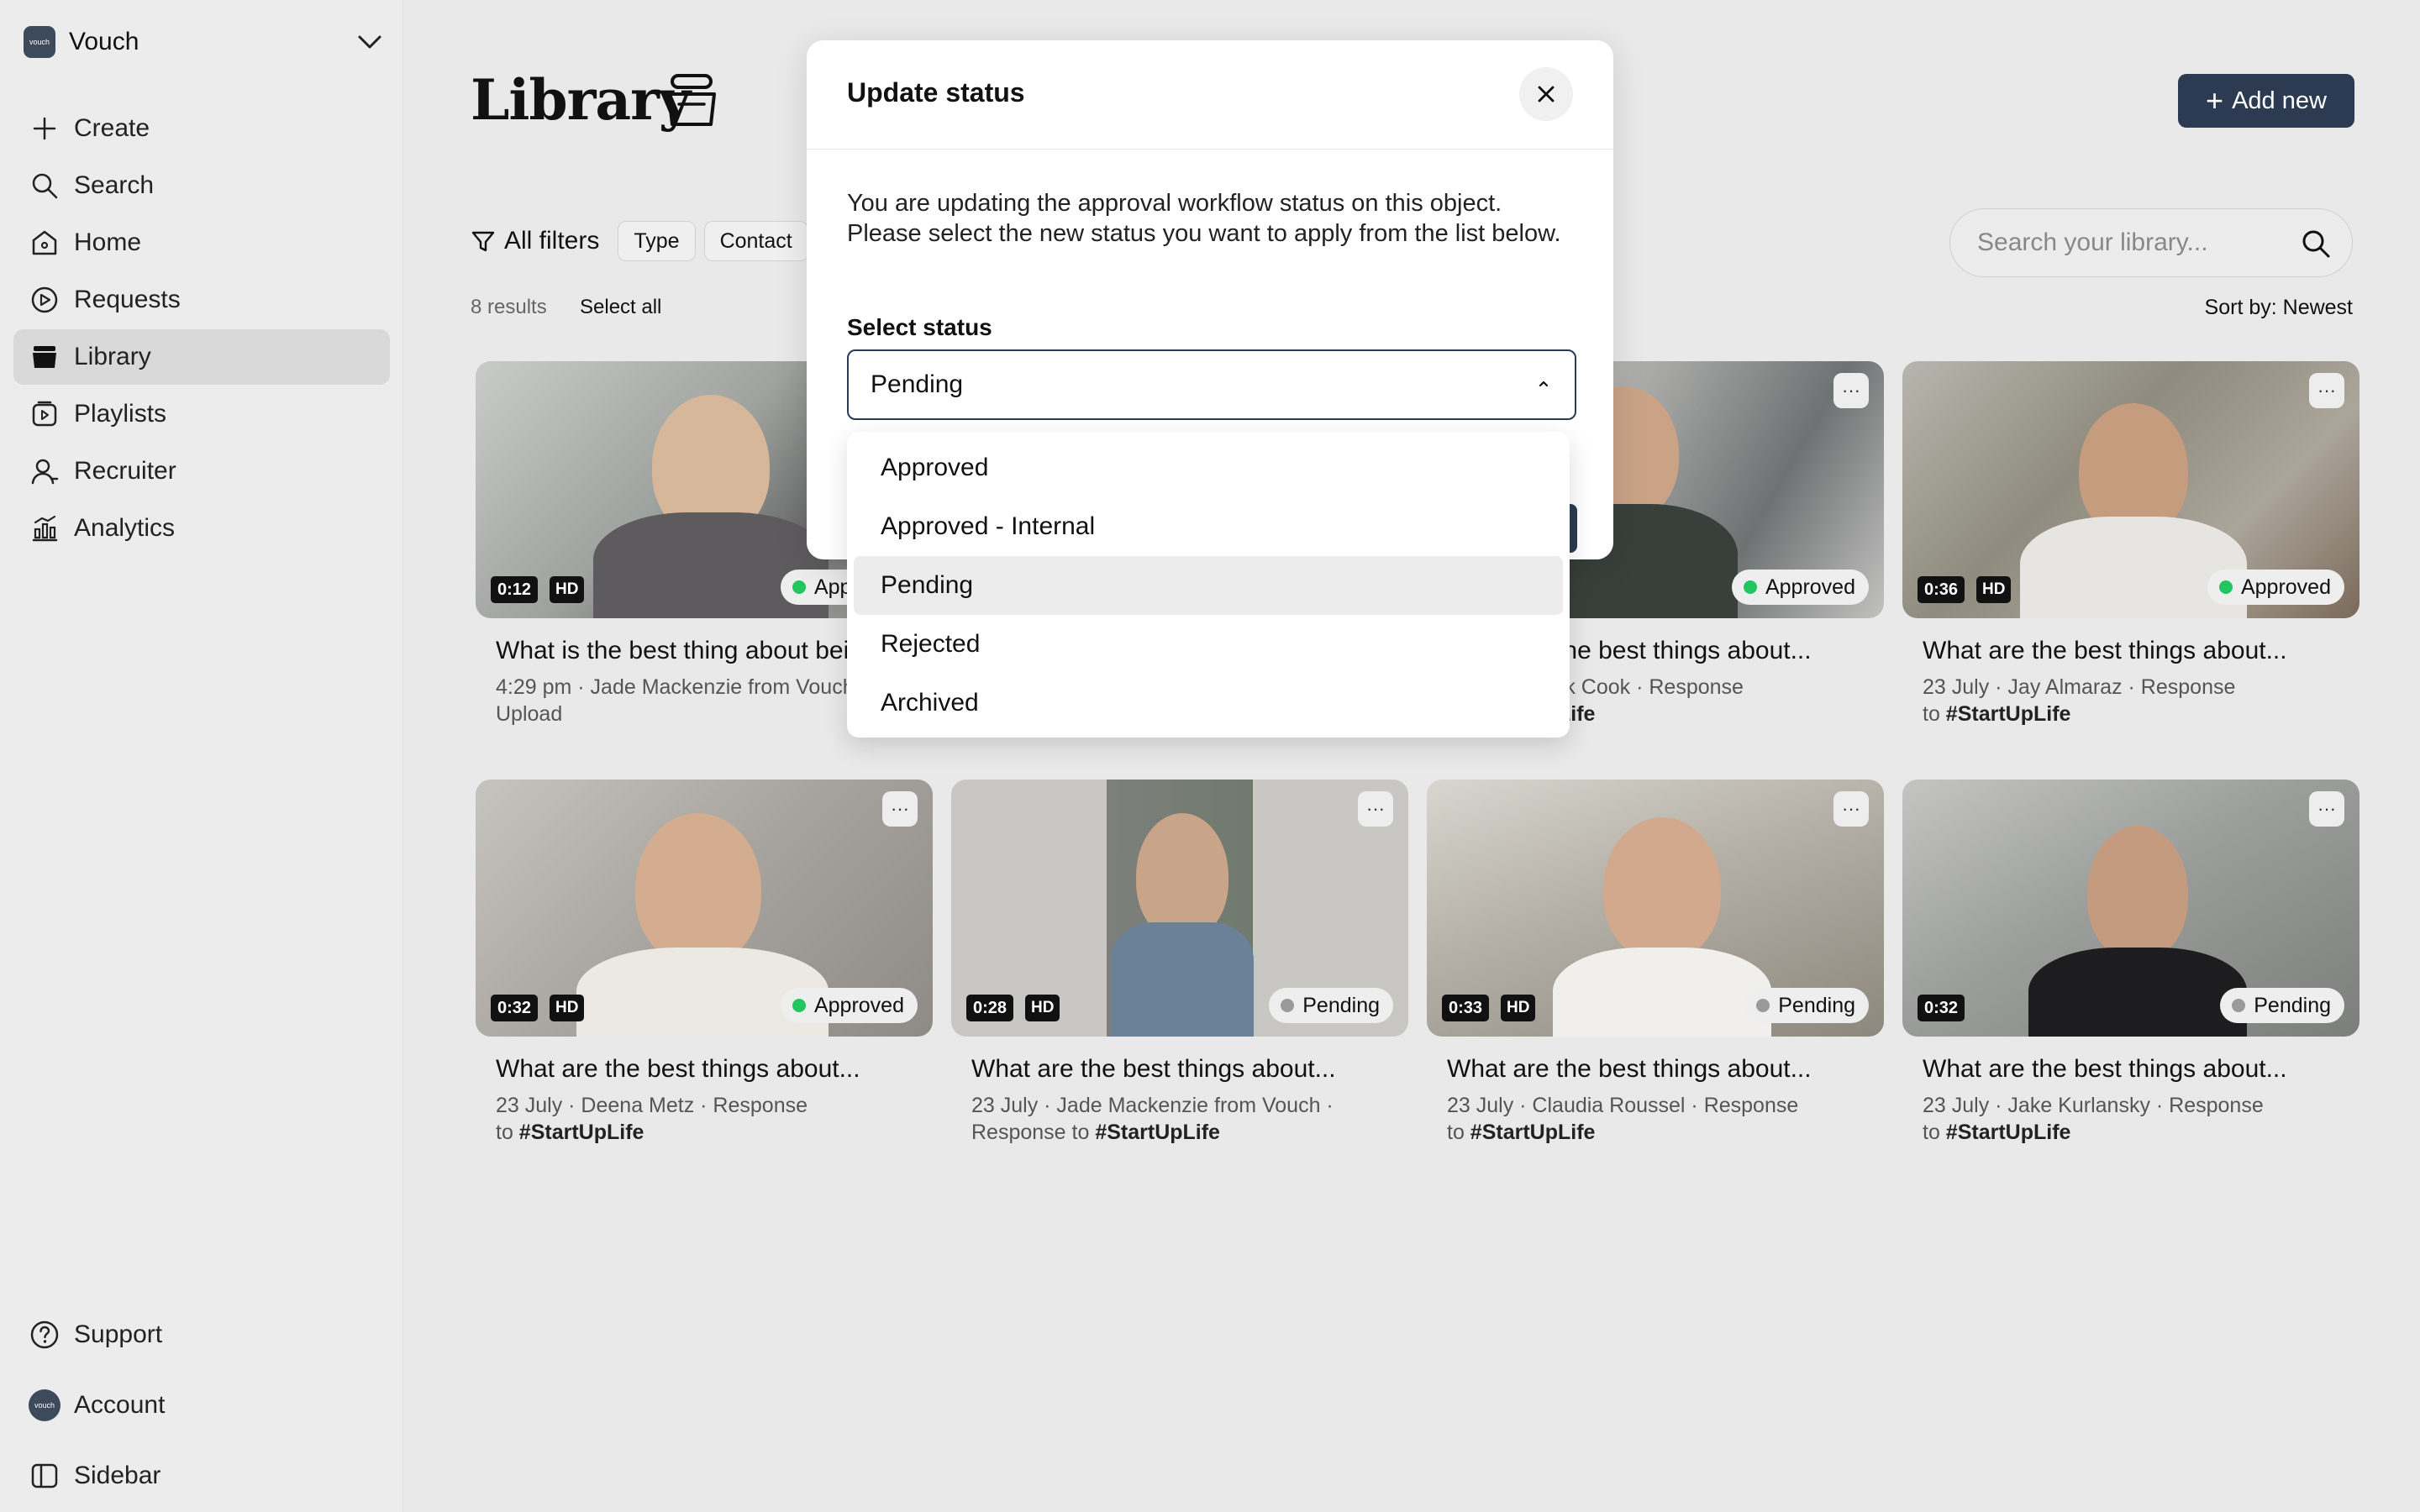 Image resolution: width=2420 pixels, height=1512 pixels. Describe the element at coordinates (202, 185) in the screenshot. I see `sidebar-item-search: Search` at that location.